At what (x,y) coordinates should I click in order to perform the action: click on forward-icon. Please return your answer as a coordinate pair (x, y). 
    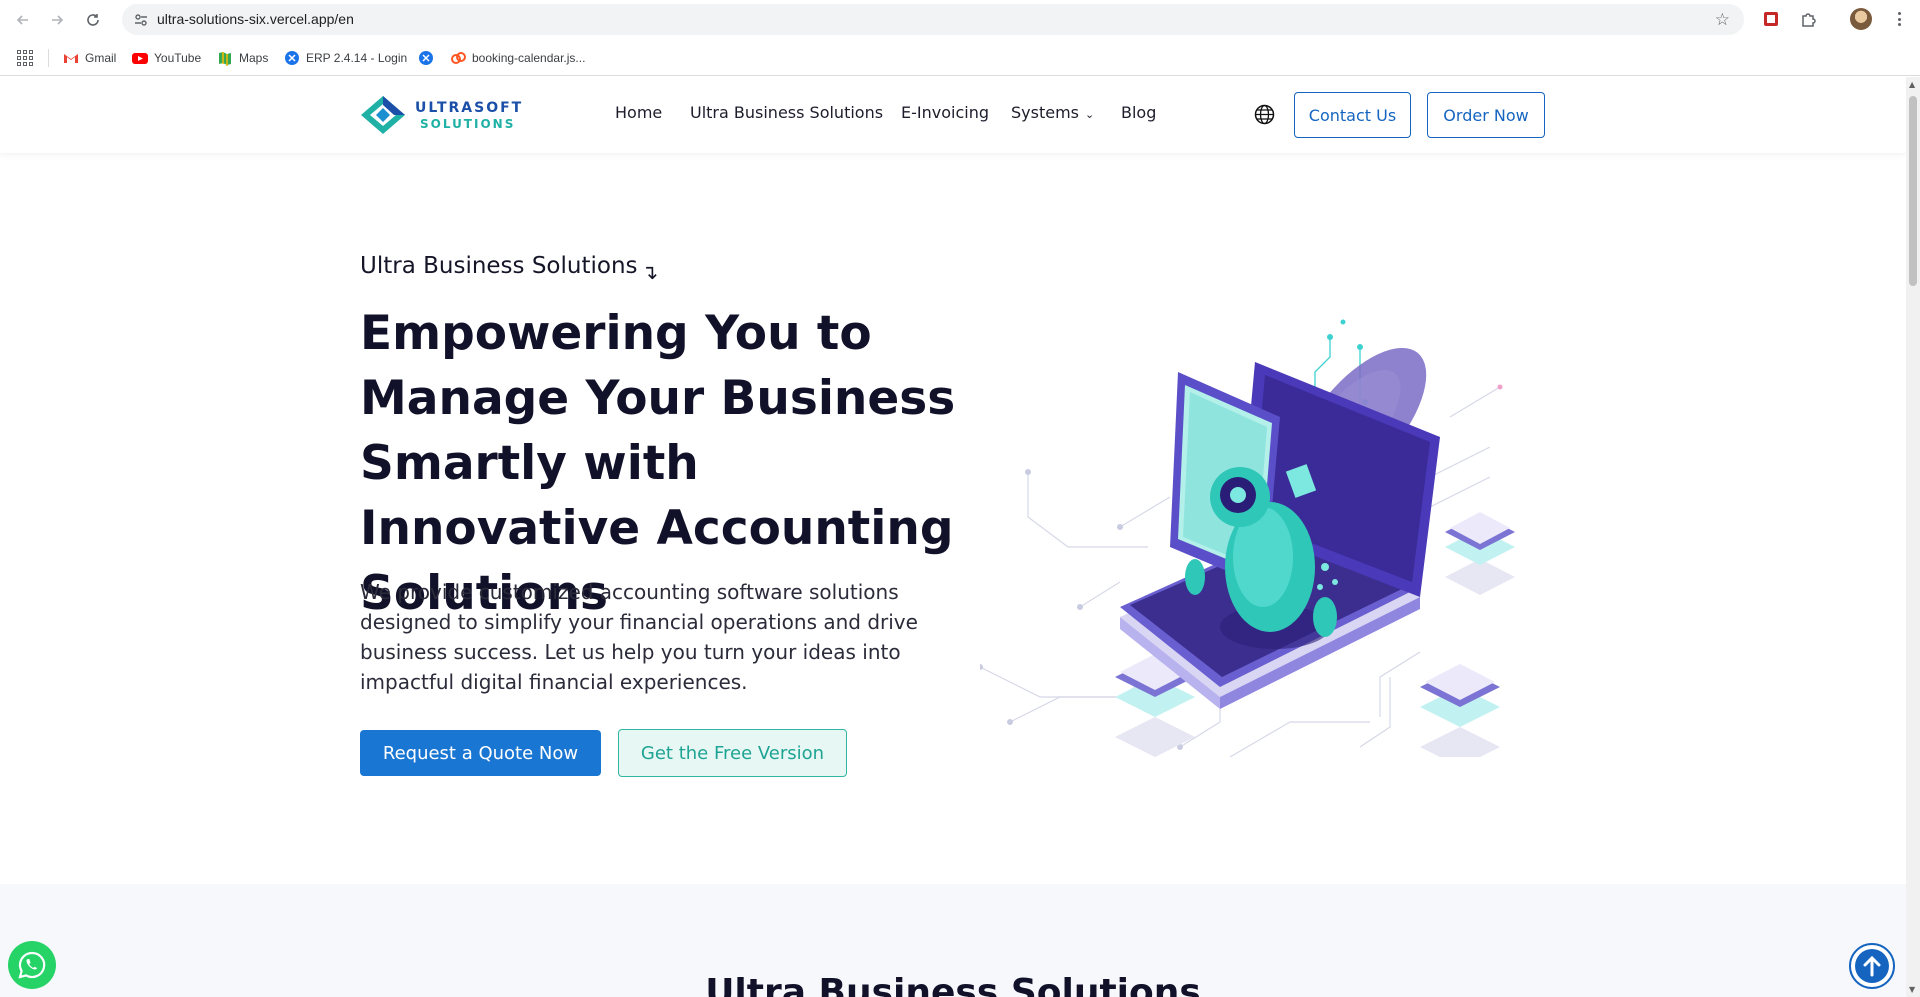
    Looking at the image, I should click on (57, 20).